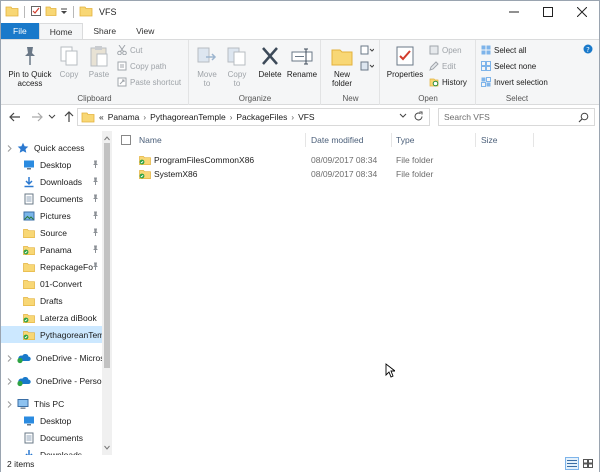 This screenshot has width=600, height=472. What do you see at coordinates (434, 82) in the screenshot?
I see `history-icon` at bounding box center [434, 82].